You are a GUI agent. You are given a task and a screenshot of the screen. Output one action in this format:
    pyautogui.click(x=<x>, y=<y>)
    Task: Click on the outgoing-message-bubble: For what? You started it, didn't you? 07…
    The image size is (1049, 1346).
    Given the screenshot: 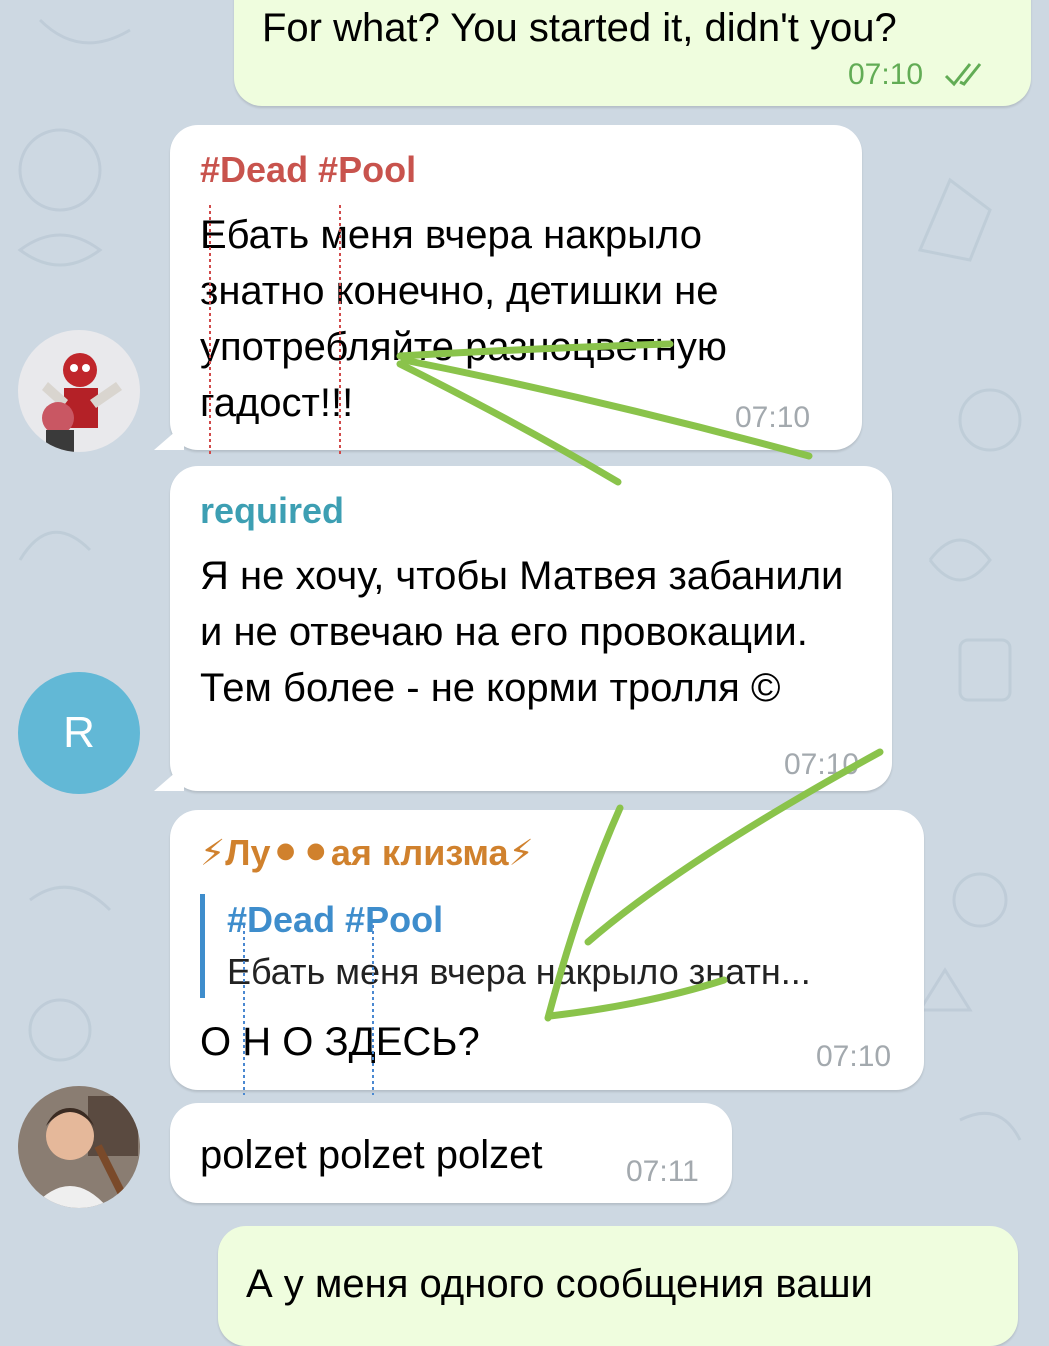 What is the action you would take?
    pyautogui.click(x=632, y=53)
    